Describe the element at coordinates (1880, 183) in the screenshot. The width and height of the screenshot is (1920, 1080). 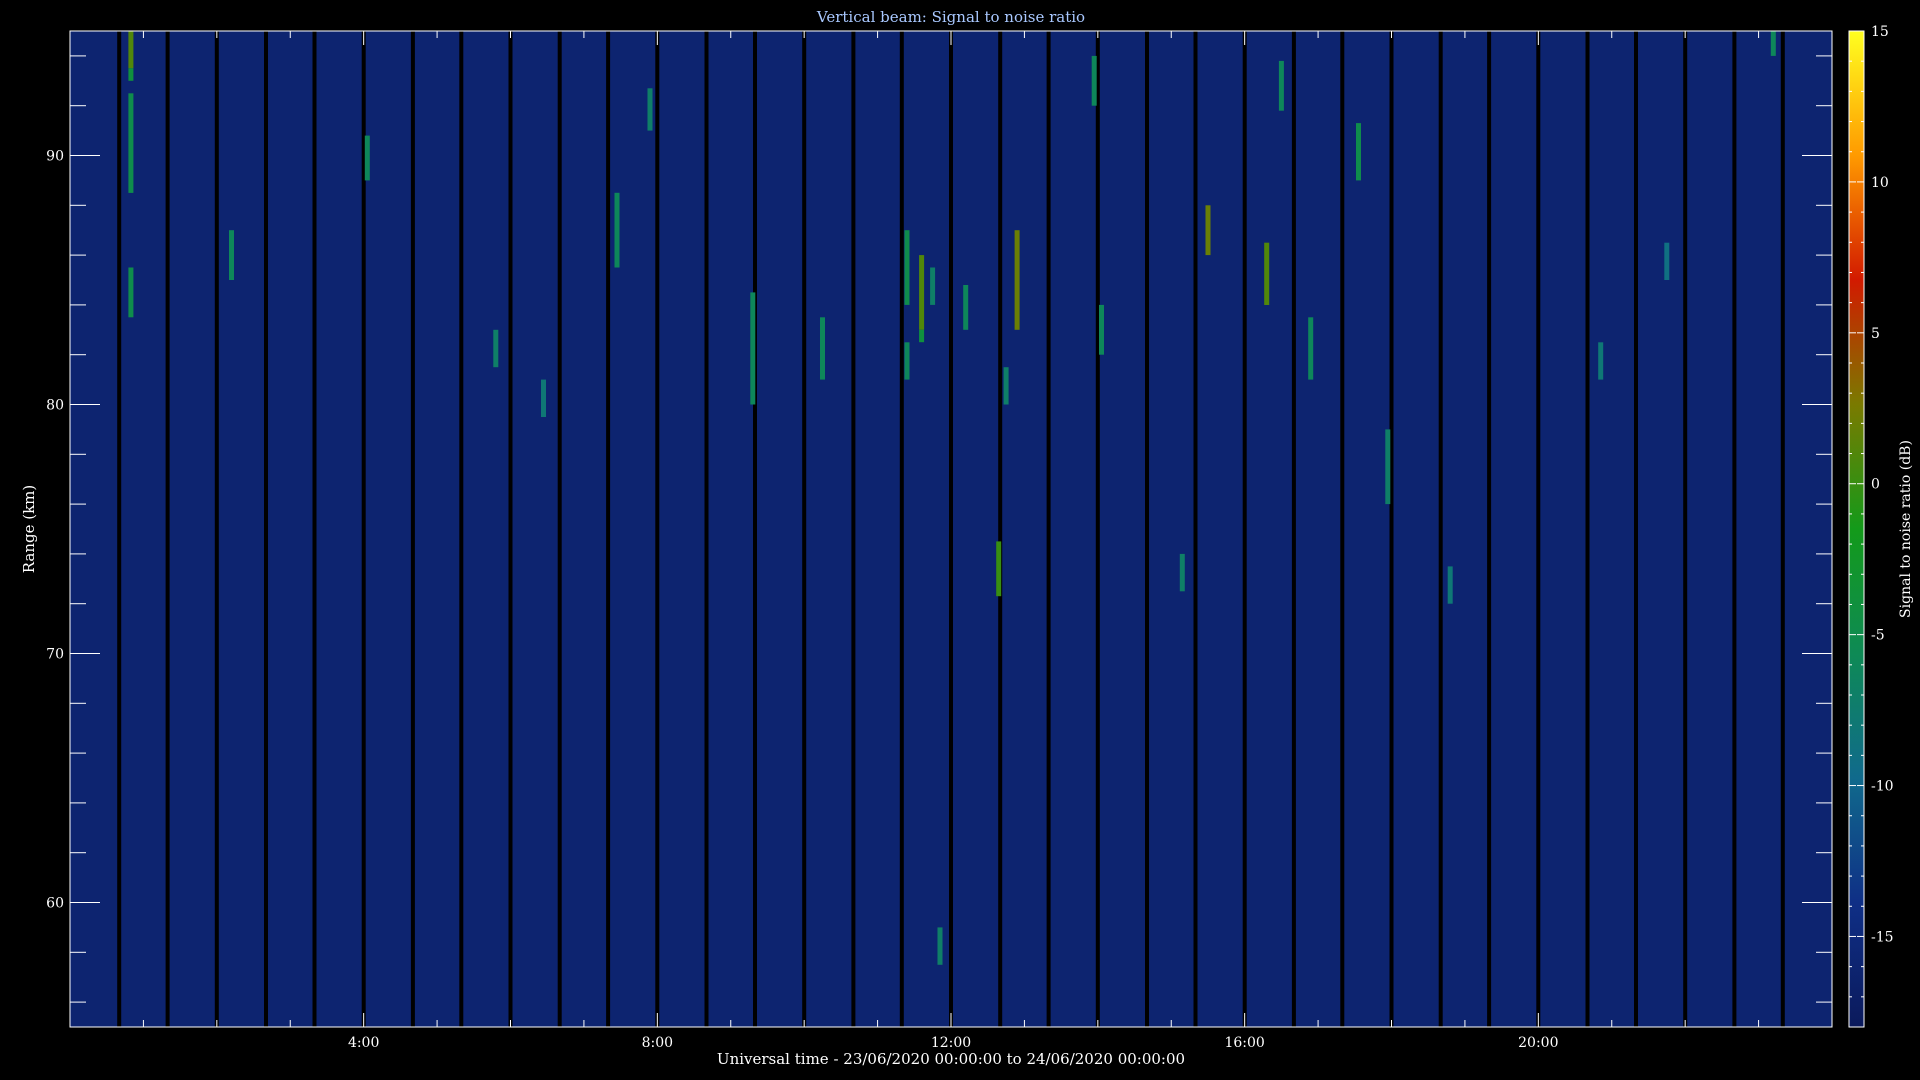
I see `colorbar-tick-label: 10` at that location.